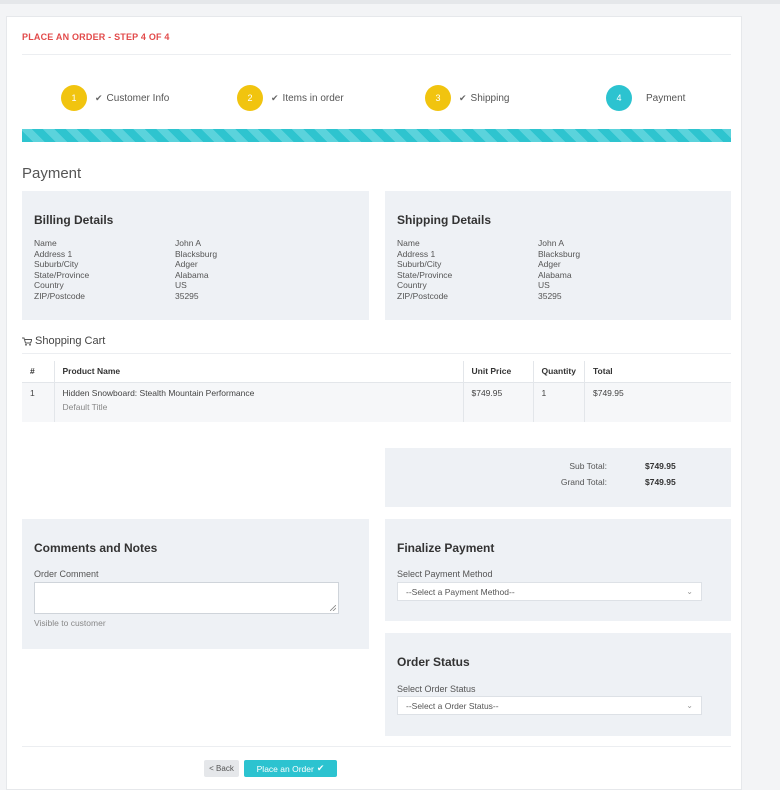 The width and height of the screenshot is (780, 790). I want to click on column-header: Product Name, so click(258, 372).